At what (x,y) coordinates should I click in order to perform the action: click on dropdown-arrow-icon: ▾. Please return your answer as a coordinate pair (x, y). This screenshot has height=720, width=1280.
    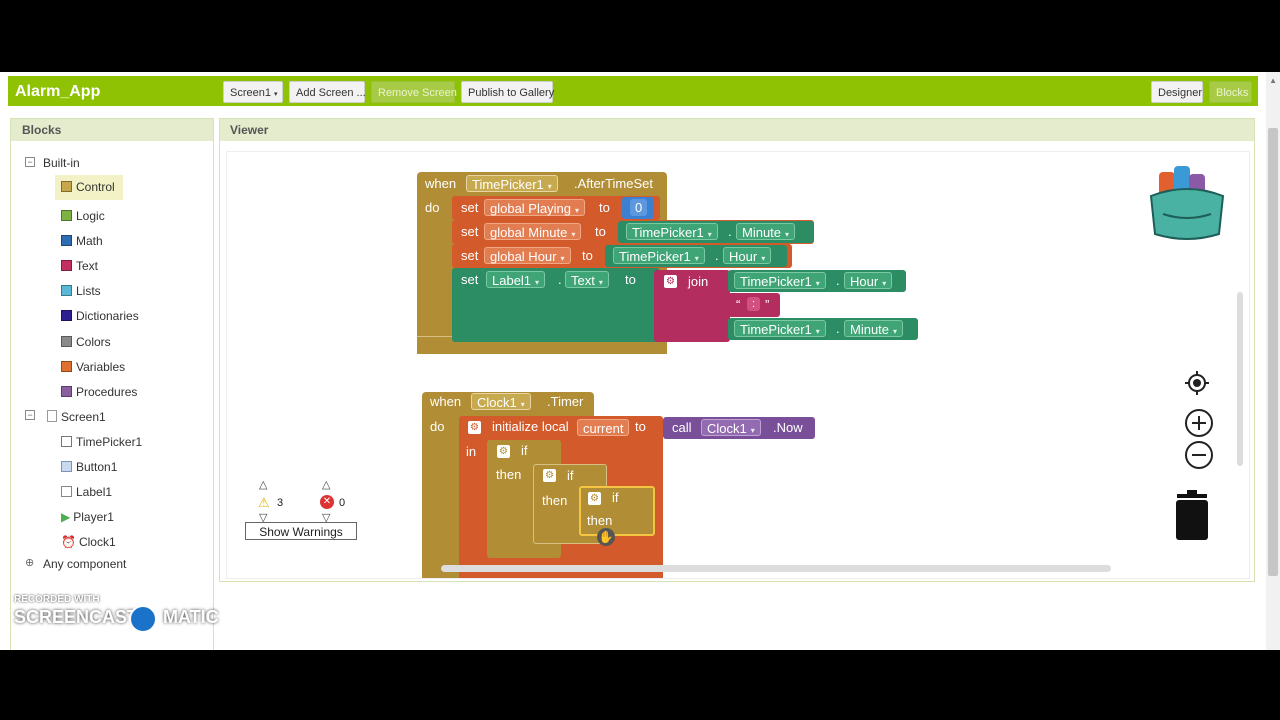
    Looking at the image, I should click on (752, 430).